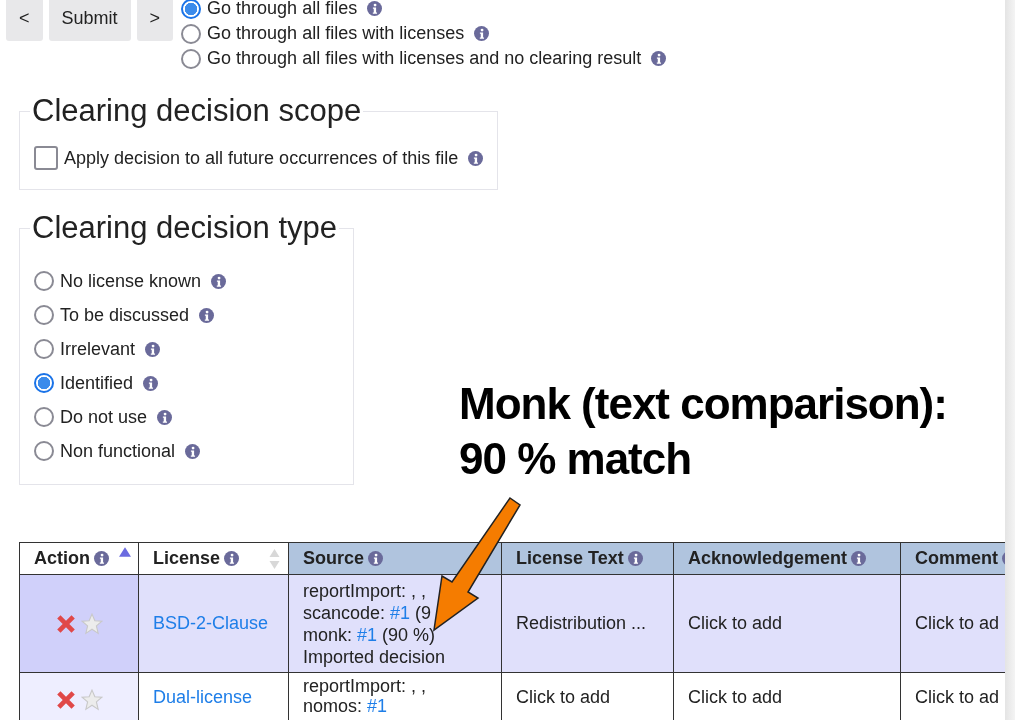  Describe the element at coordinates (131, 281) in the screenshot. I see `option-label: No license known` at that location.